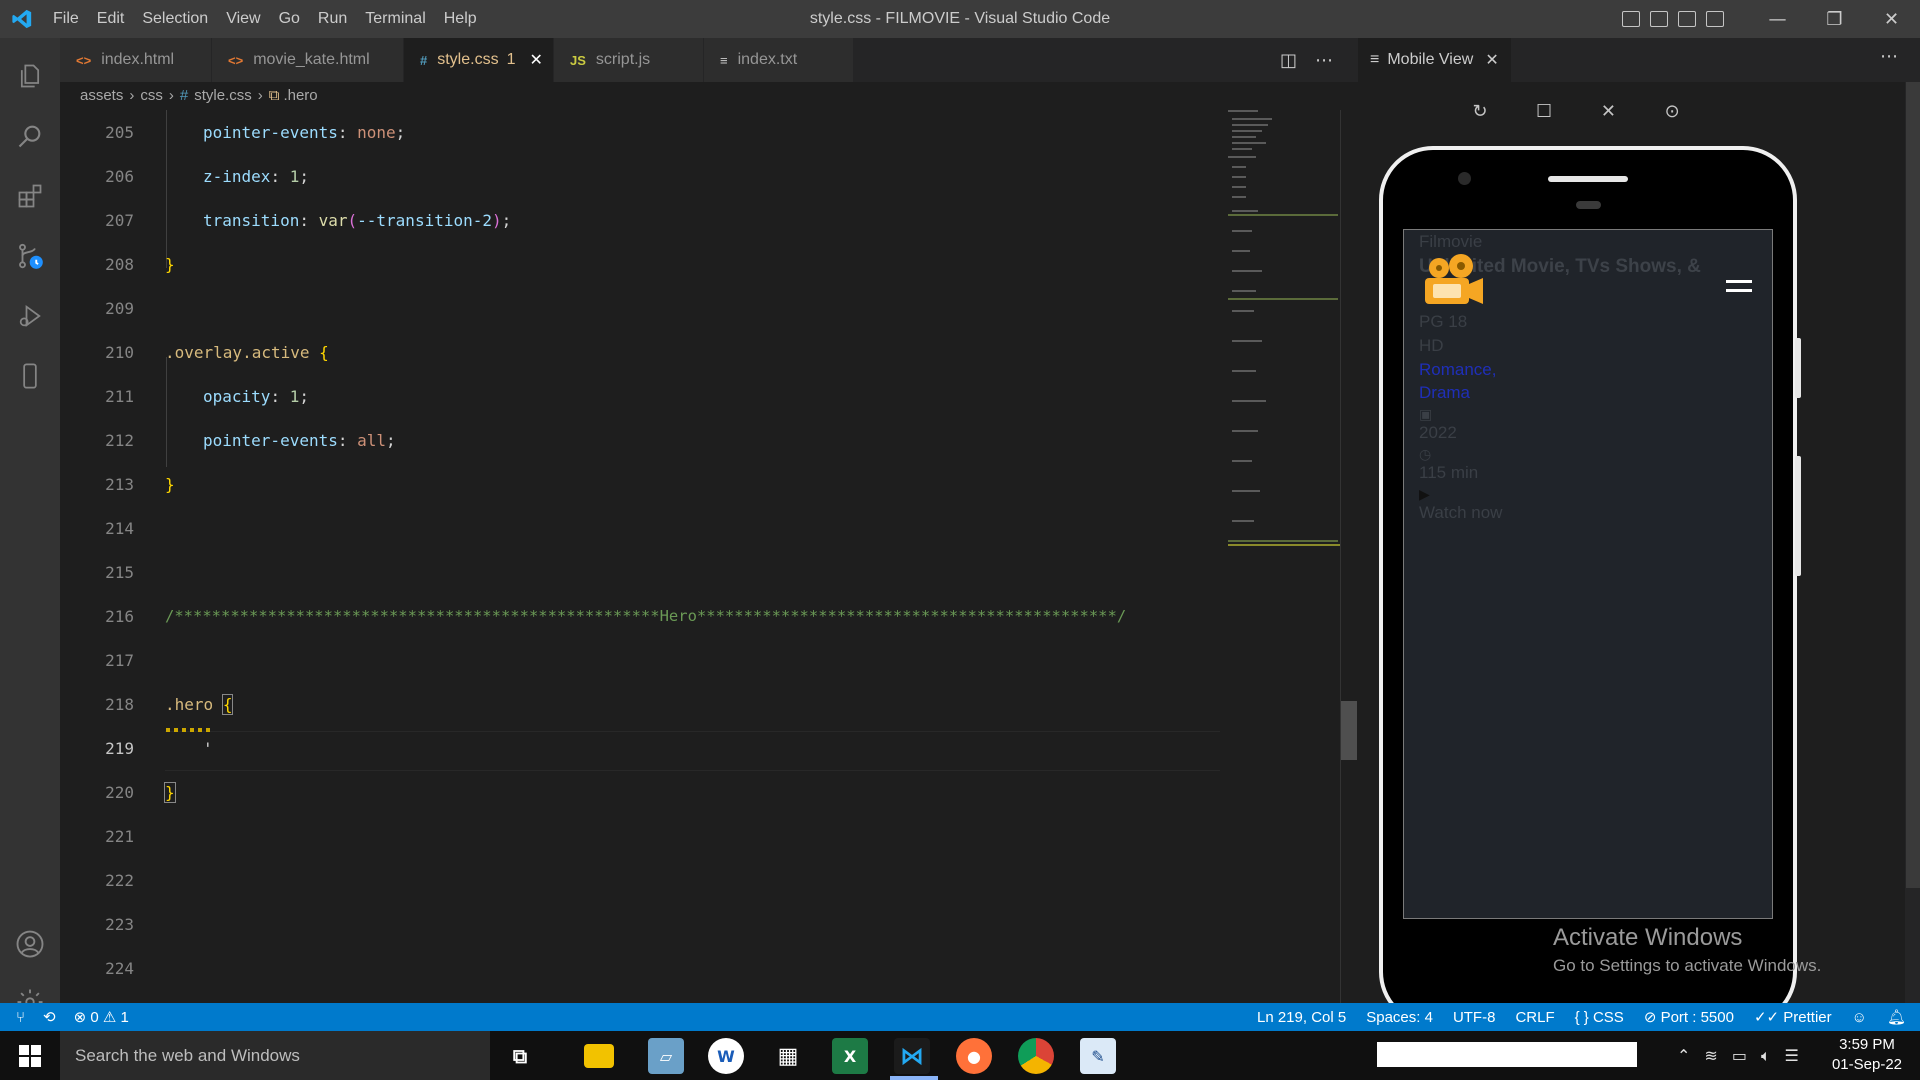 The image size is (1920, 1080). What do you see at coordinates (1474, 1017) in the screenshot?
I see `encoding: UTF-8` at bounding box center [1474, 1017].